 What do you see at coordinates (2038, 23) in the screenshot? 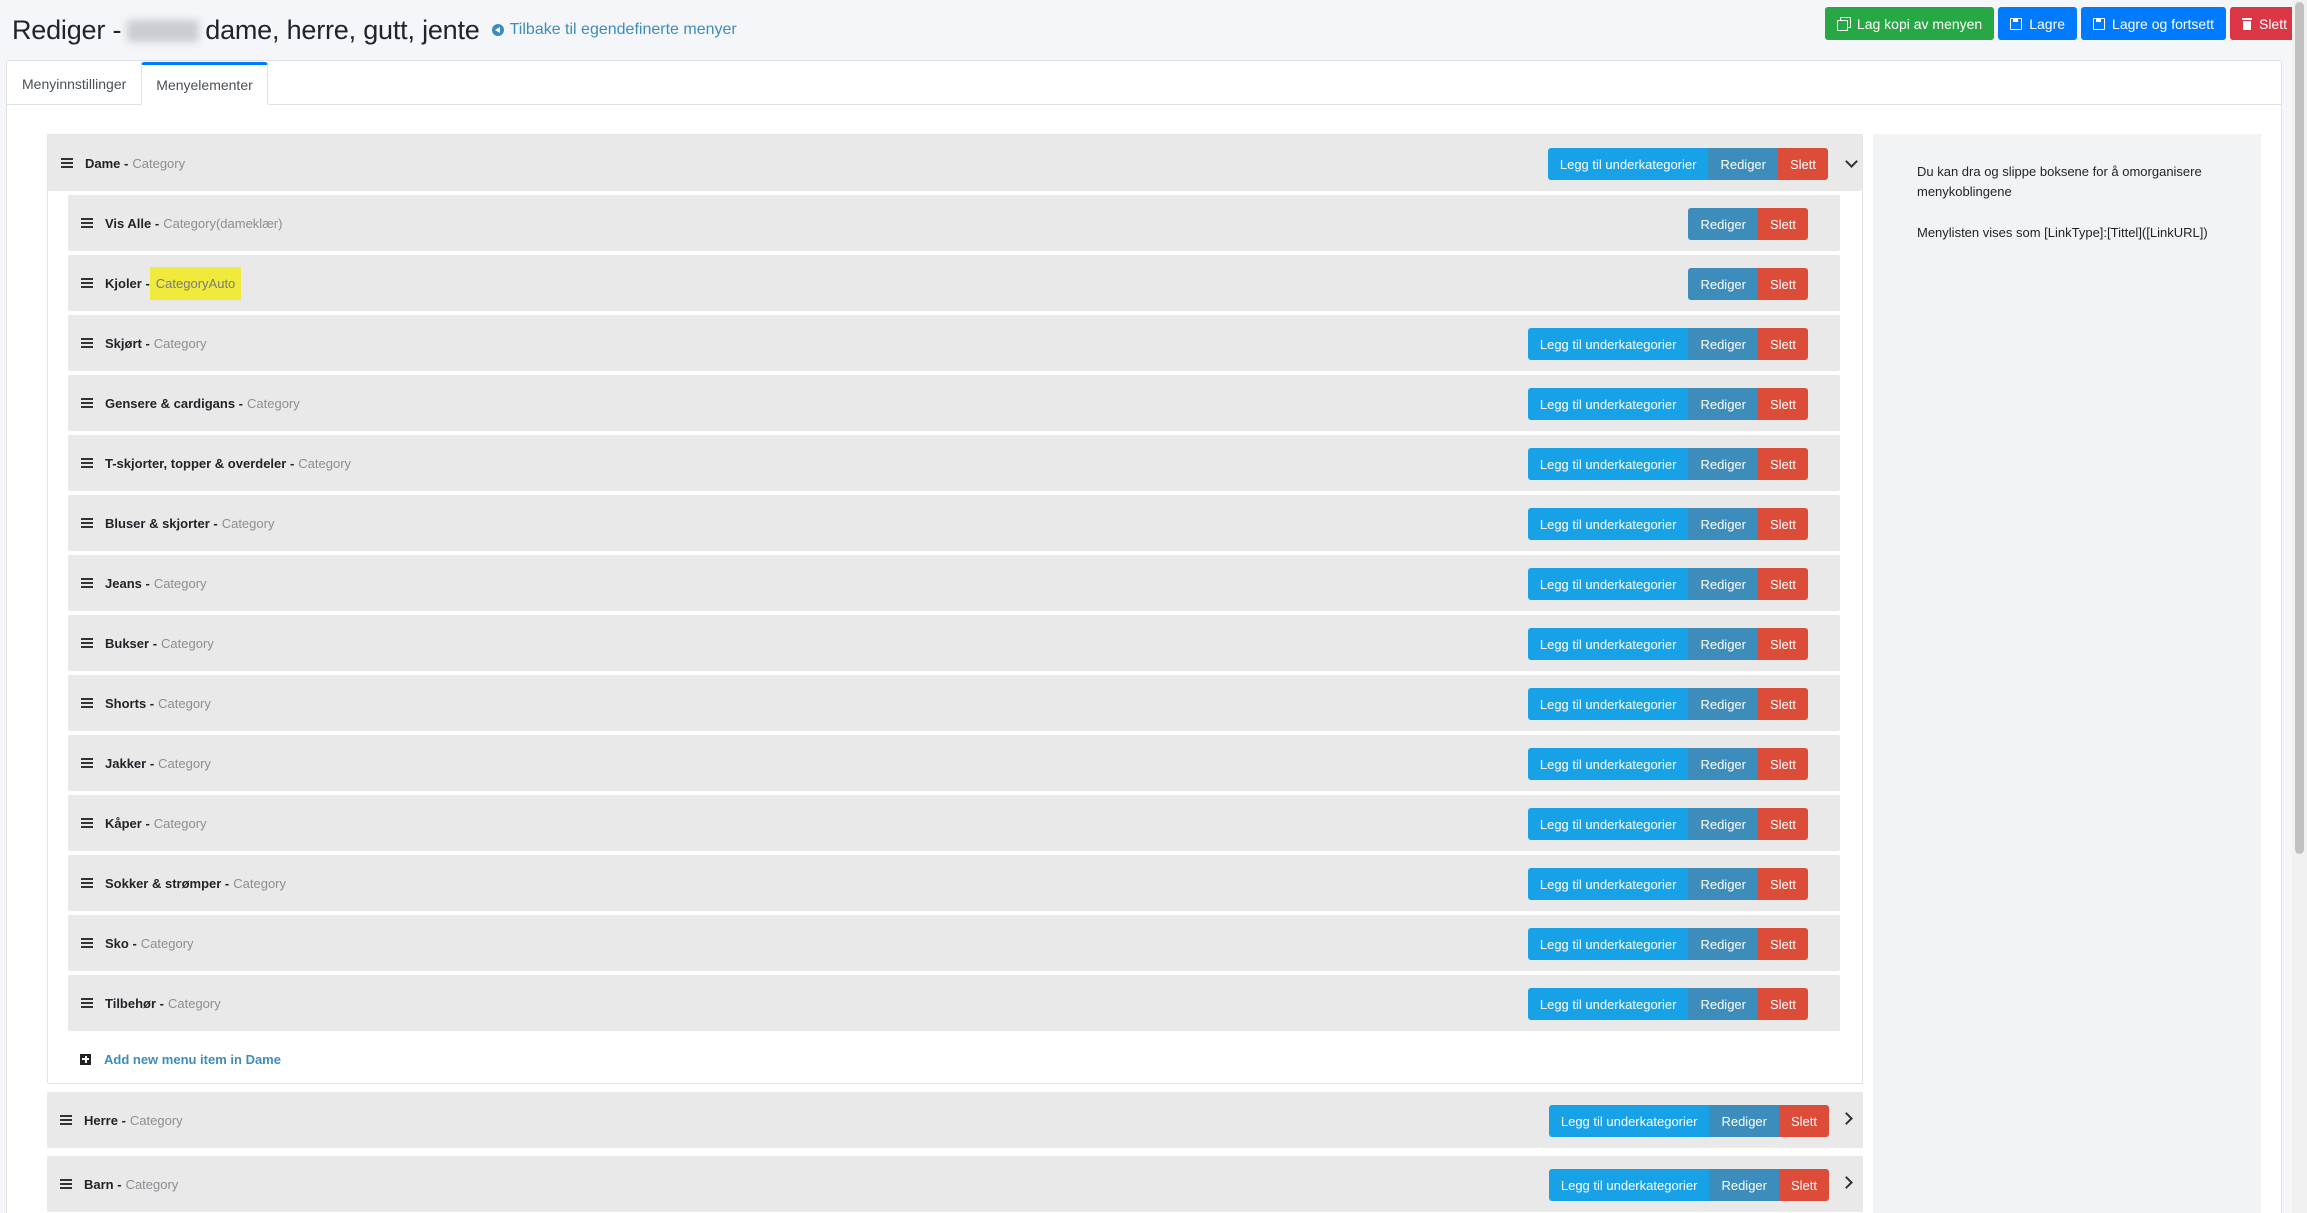
I see `save-button: Lagre` at bounding box center [2038, 23].